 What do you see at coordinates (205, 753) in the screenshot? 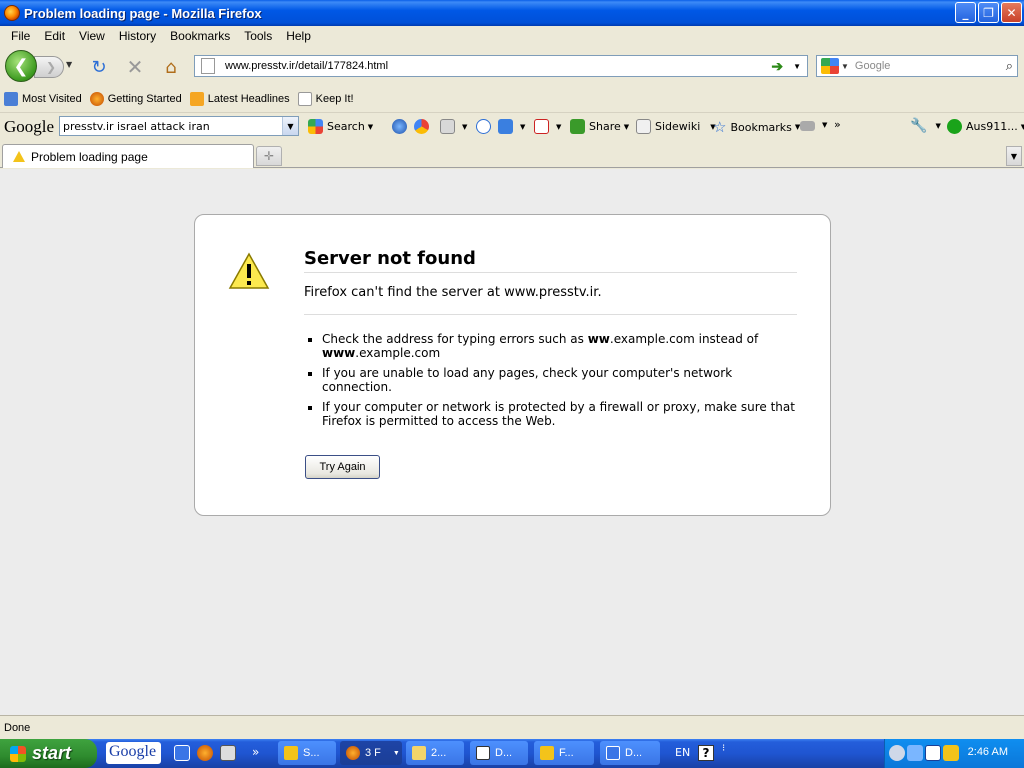
I see `firefox-quicklaunch-icon` at bounding box center [205, 753].